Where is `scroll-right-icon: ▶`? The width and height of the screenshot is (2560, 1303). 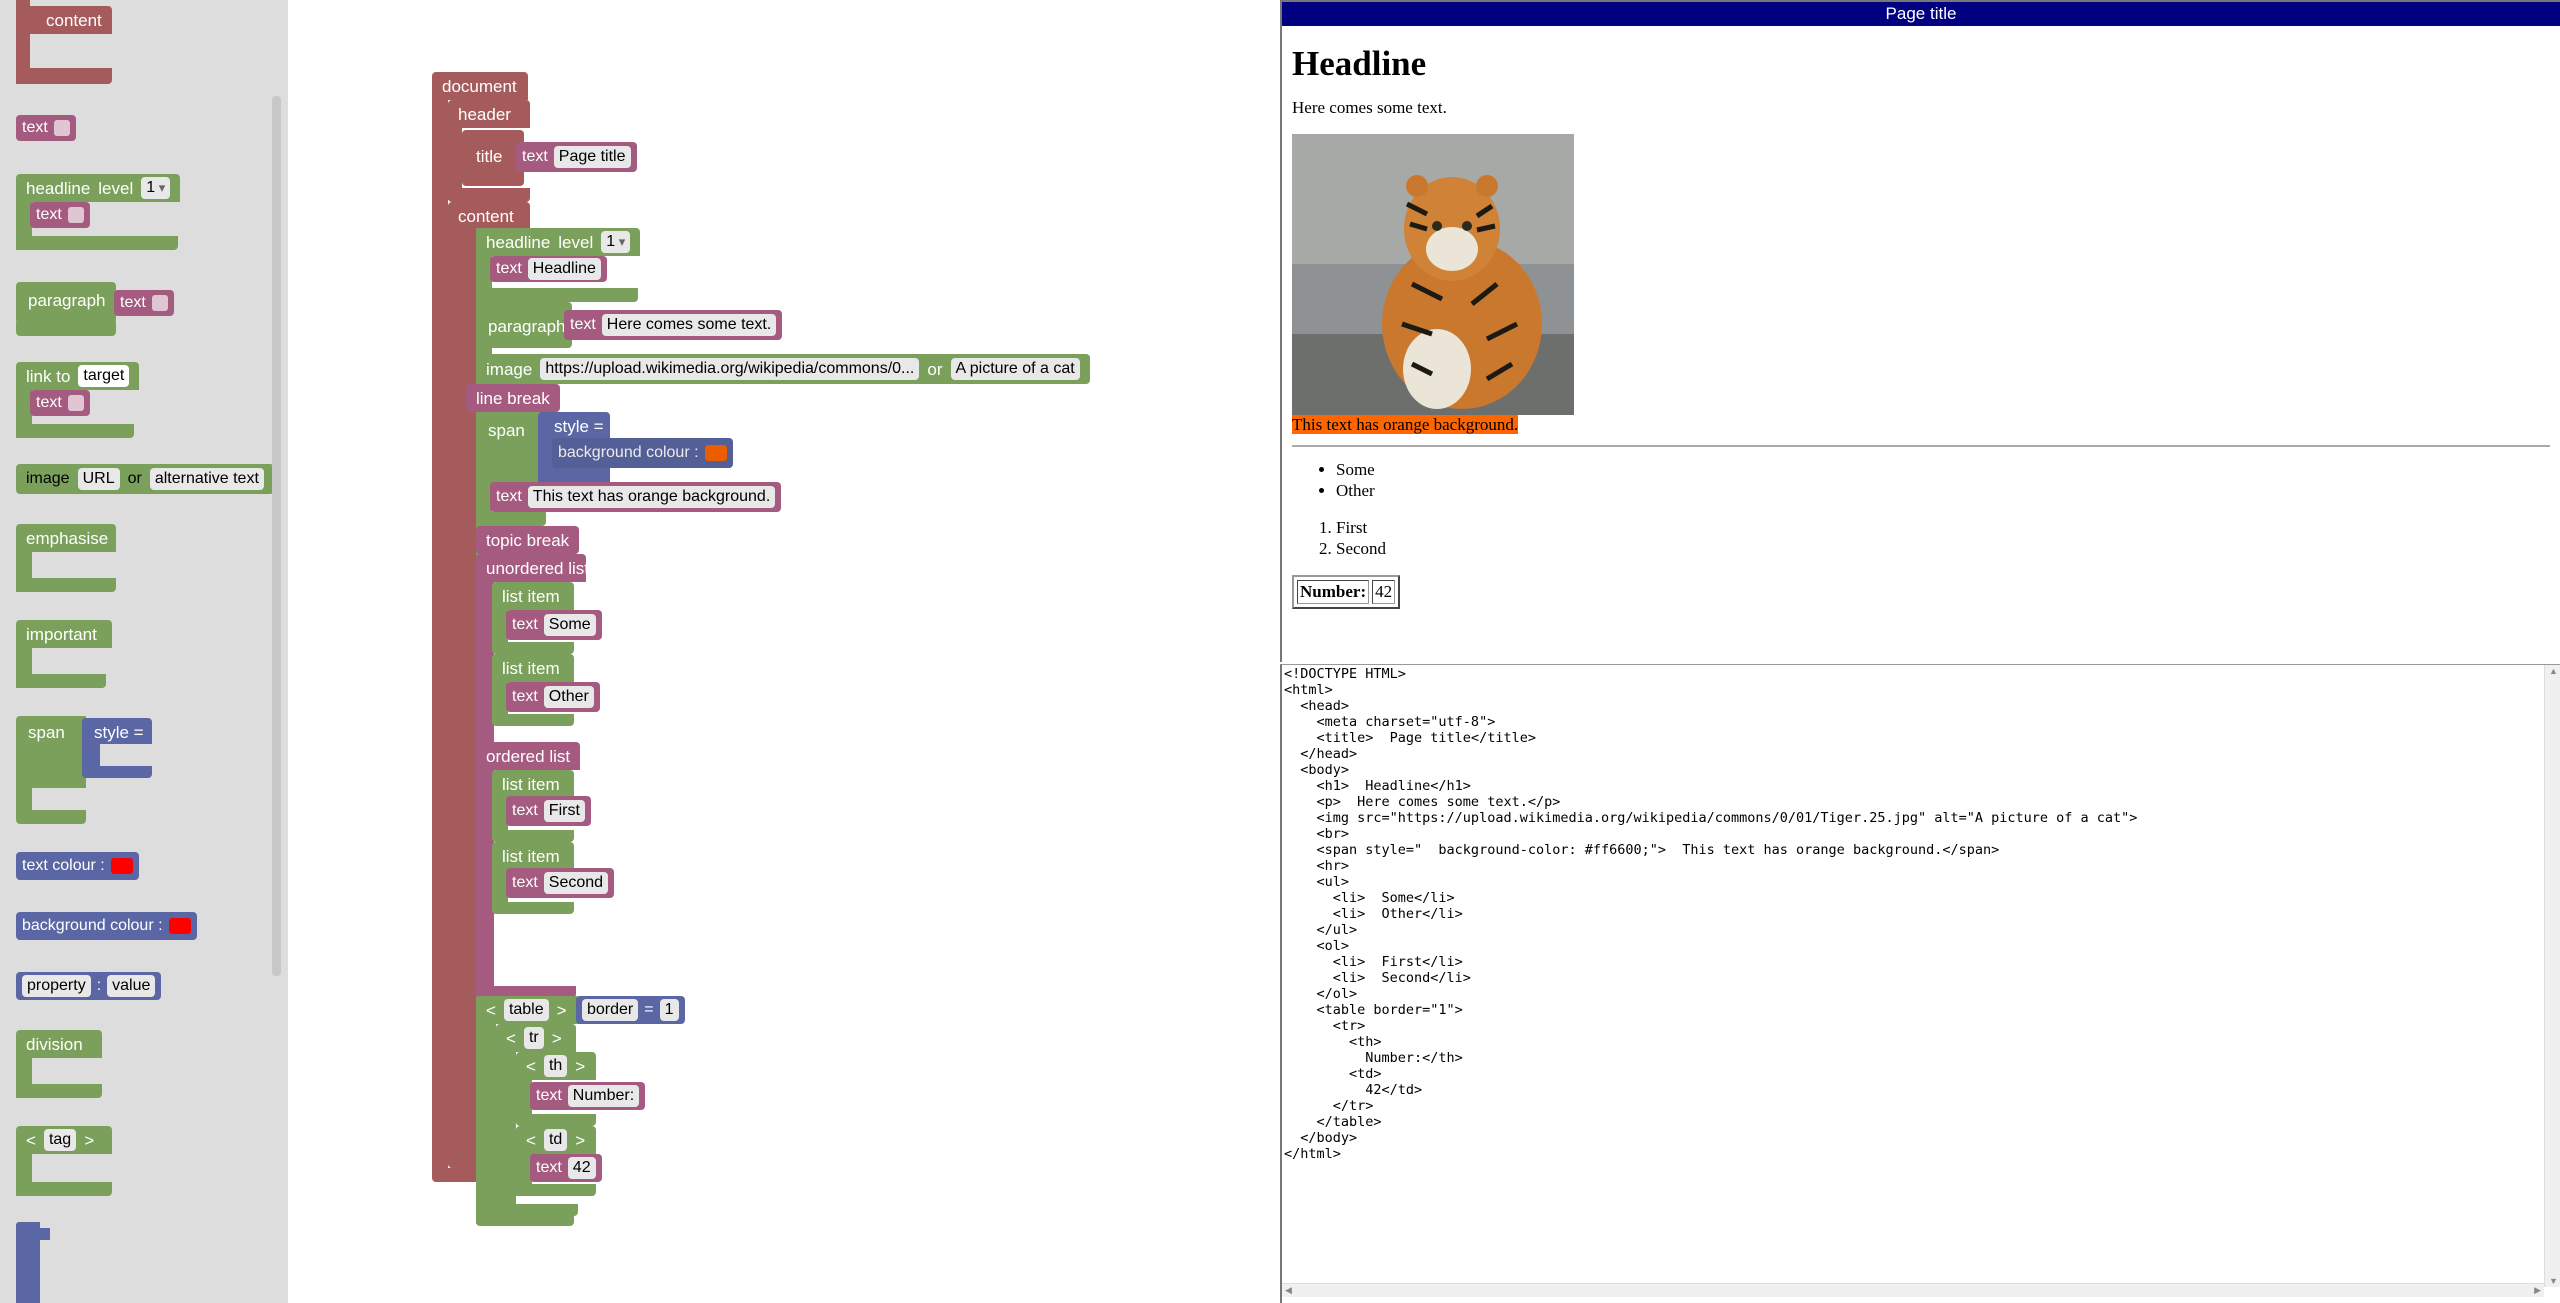 scroll-right-icon: ▶ is located at coordinates (2537, 1290).